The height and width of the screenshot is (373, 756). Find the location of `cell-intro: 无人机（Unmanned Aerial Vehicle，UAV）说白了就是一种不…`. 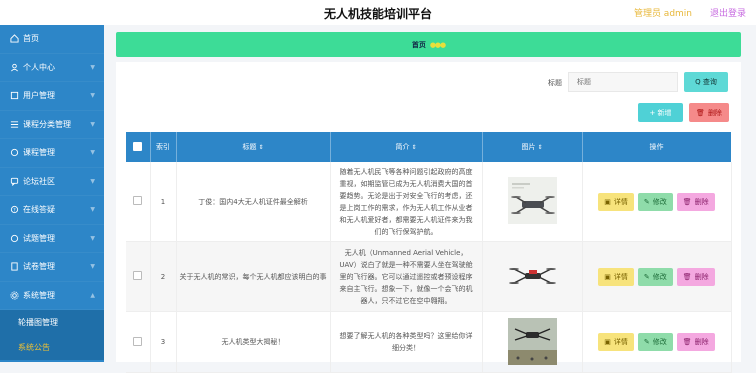

cell-intro: 无人机（Unmanned Aerial Vehicle，UAV）说白了就是一种不… is located at coordinates (406, 276).